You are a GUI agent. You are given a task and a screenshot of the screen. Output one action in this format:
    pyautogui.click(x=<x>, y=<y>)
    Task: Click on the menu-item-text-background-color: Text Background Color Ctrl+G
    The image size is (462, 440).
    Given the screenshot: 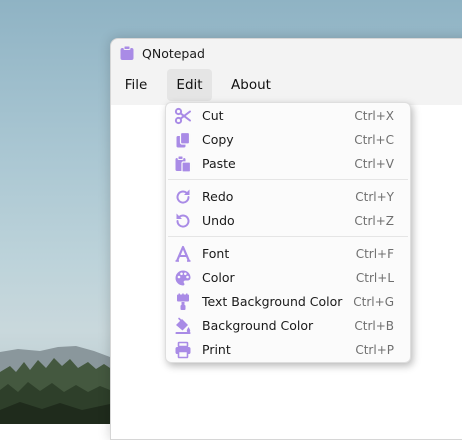 What is the action you would take?
    pyautogui.click(x=288, y=302)
    